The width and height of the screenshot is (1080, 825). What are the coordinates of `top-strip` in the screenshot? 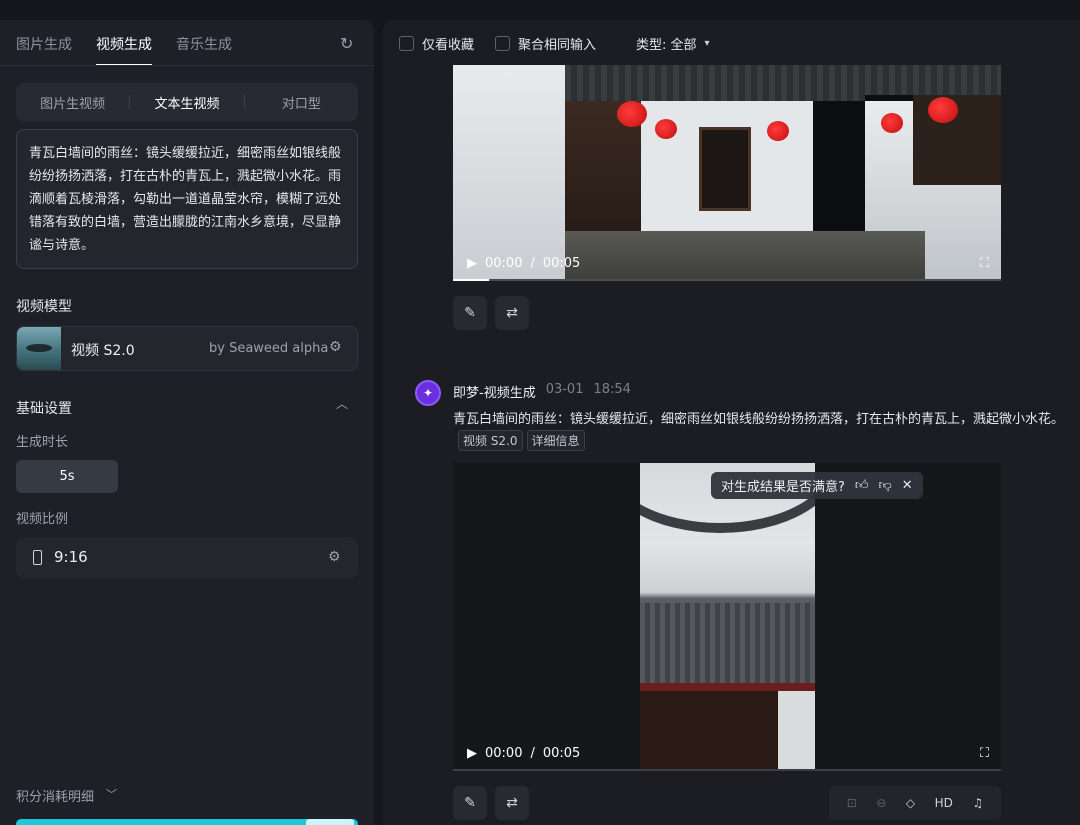 It's located at (540, 10).